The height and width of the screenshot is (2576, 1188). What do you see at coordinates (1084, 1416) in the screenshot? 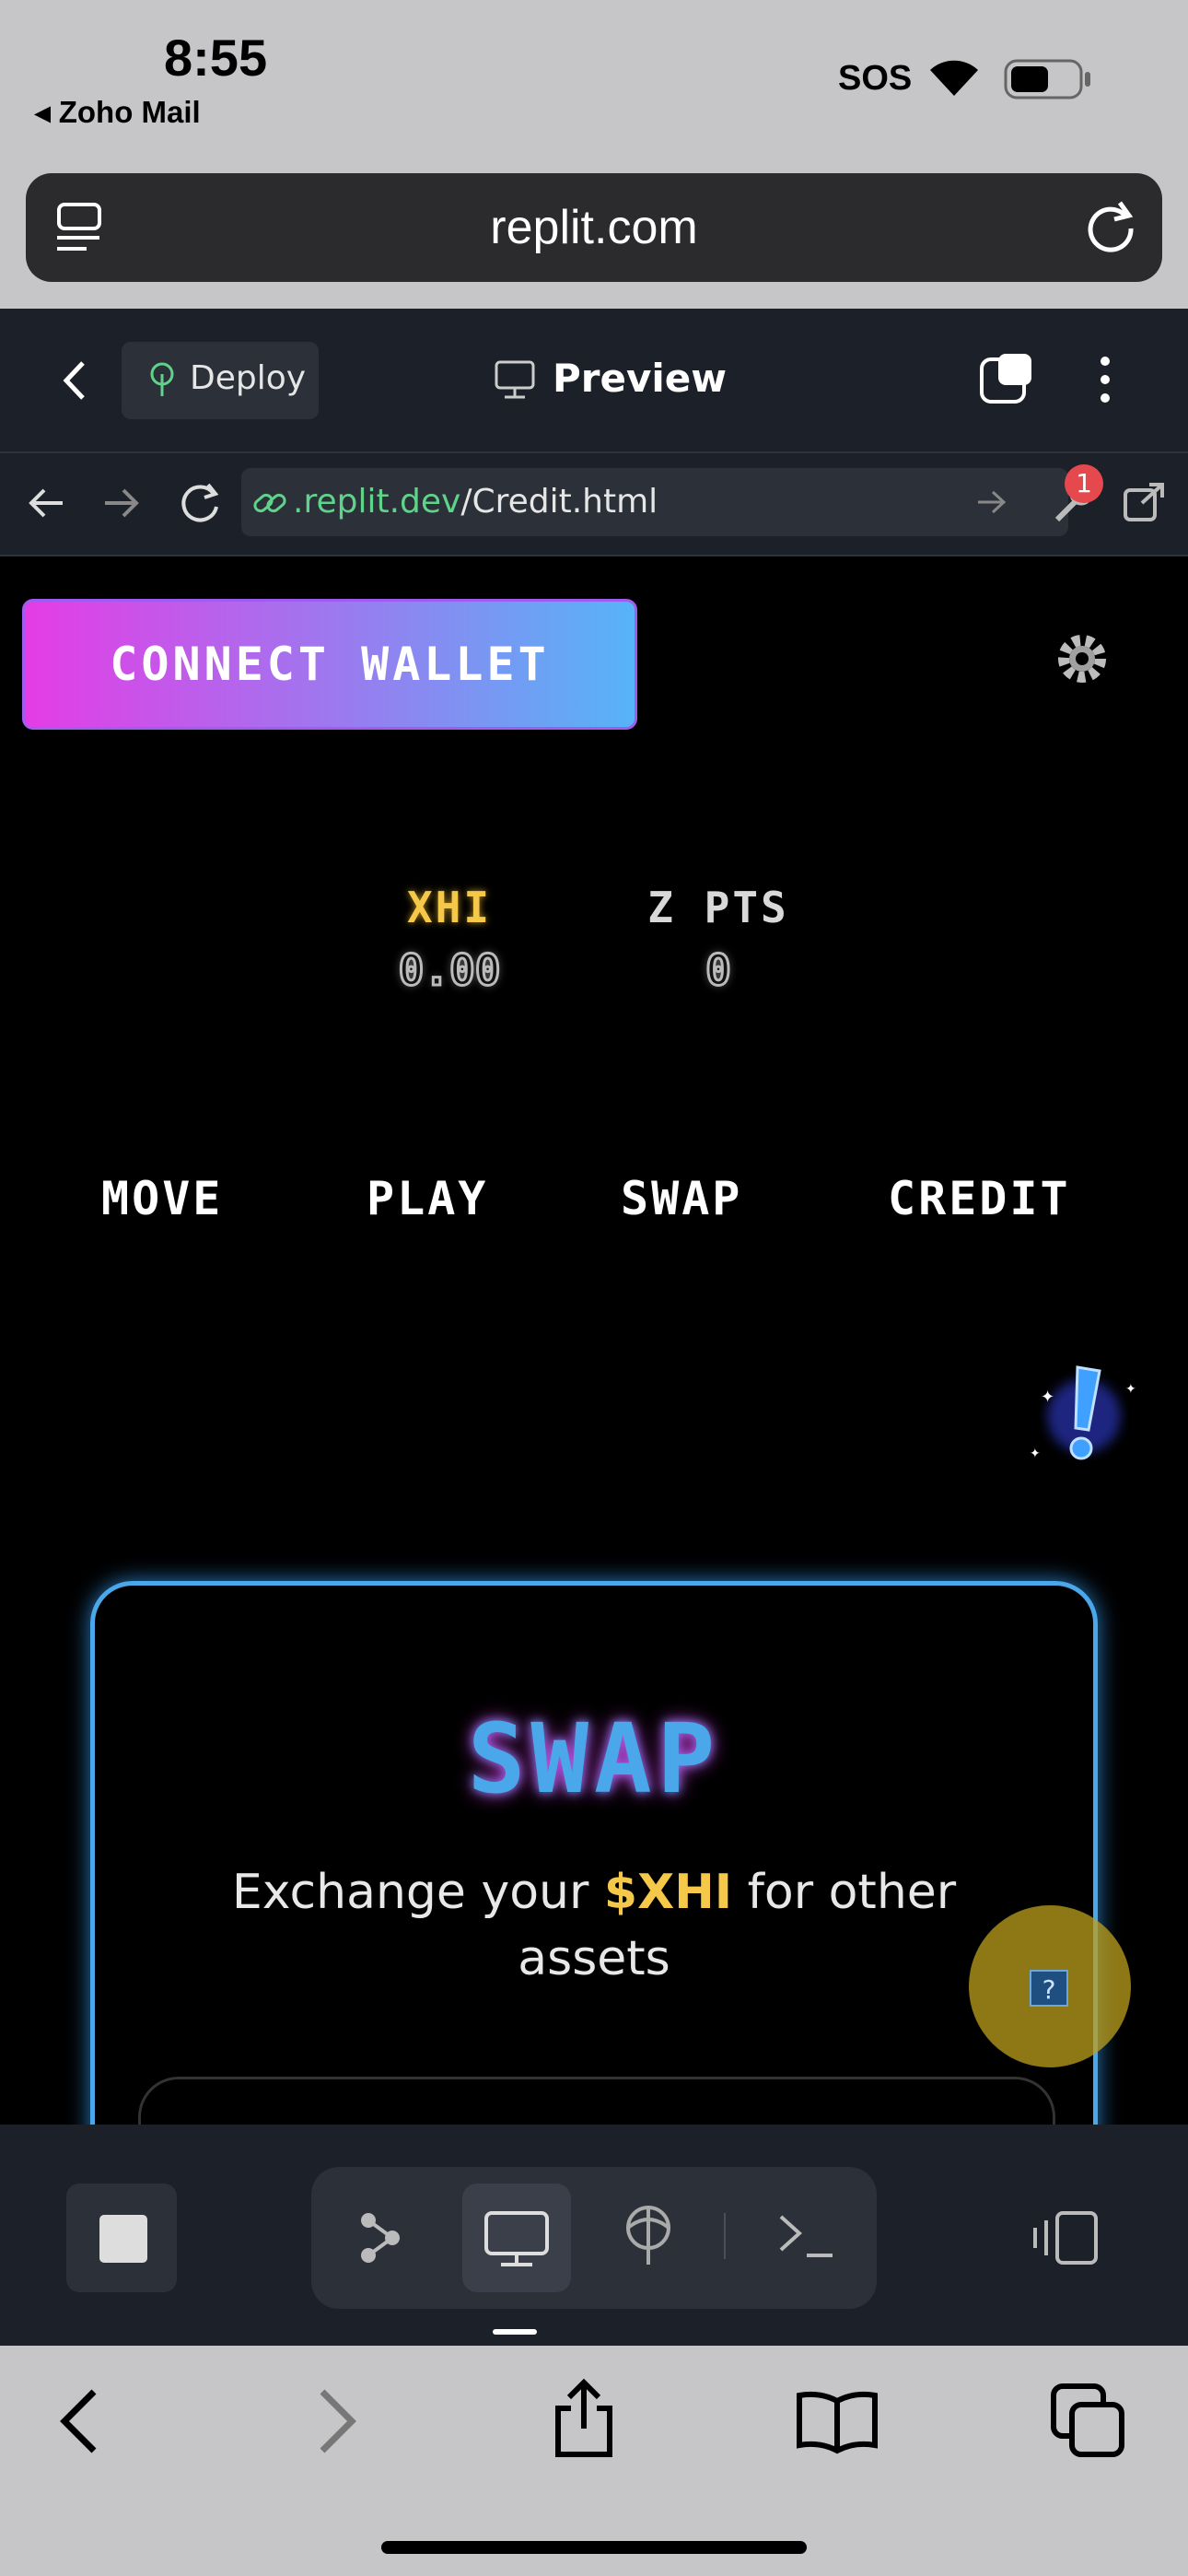
I see `alert-exclamation-icon: ✦ ✦ ✦` at bounding box center [1084, 1416].